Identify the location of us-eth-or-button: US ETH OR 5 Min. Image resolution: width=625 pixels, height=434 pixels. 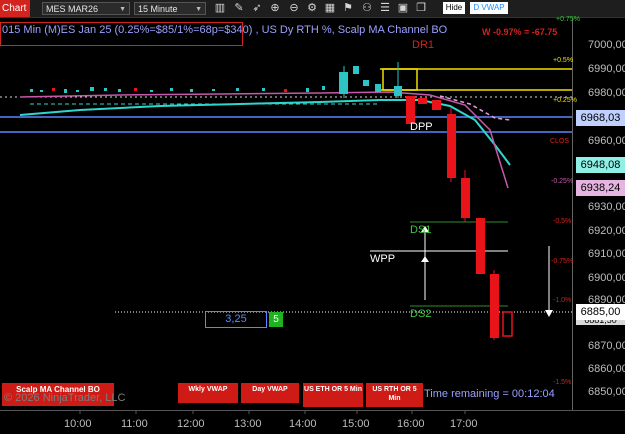
(333, 395).